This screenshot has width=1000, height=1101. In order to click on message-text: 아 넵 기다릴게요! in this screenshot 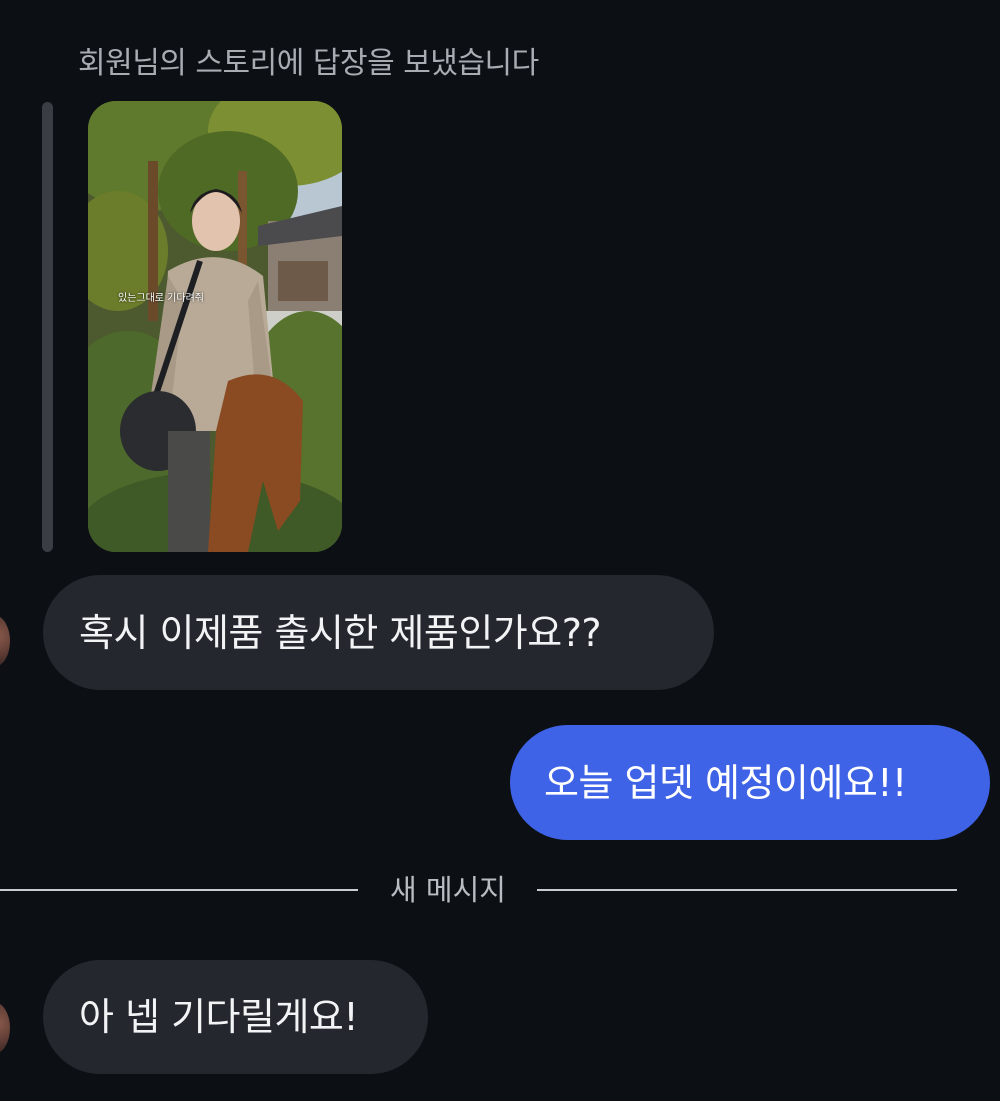, I will do `click(219, 1017)`.